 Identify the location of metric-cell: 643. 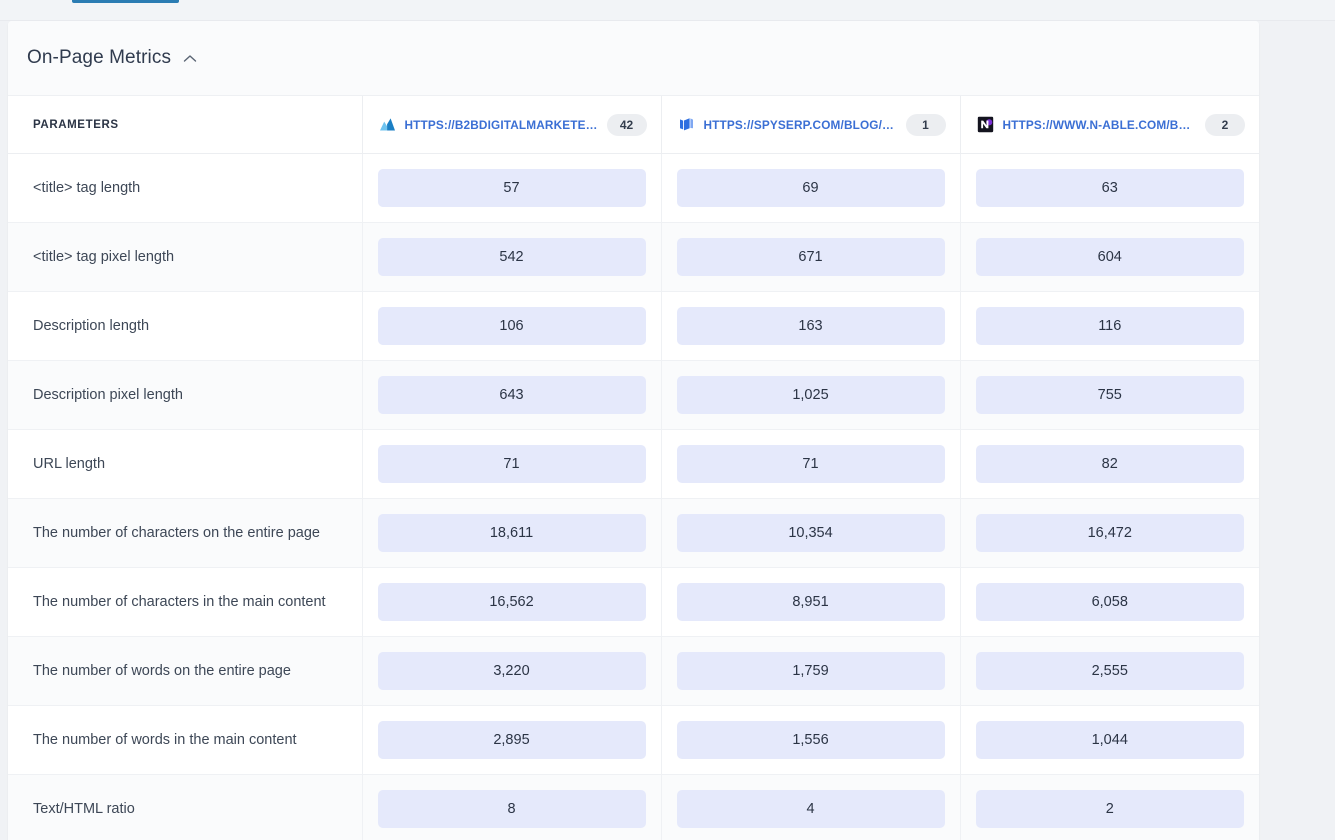
(512, 395).